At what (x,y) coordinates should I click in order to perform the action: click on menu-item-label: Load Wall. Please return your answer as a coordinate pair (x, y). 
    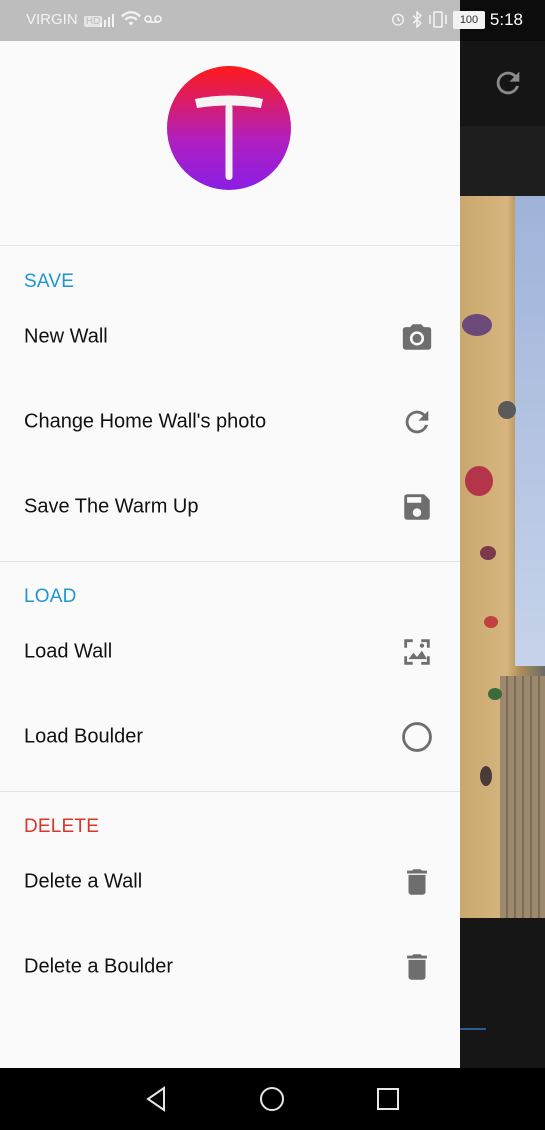
    Looking at the image, I should click on (68, 651).